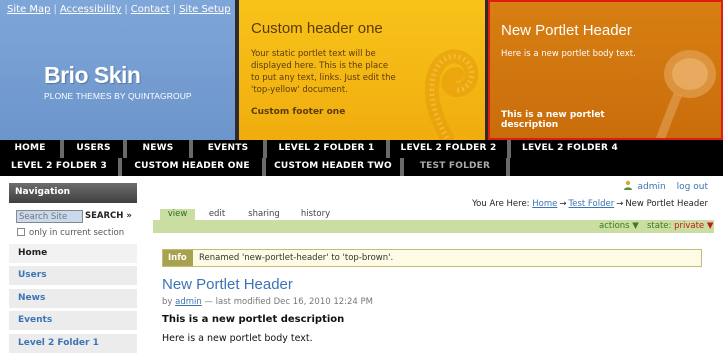  Describe the element at coordinates (227, 284) in the screenshot. I see `page-title: New Portlet Header` at that location.